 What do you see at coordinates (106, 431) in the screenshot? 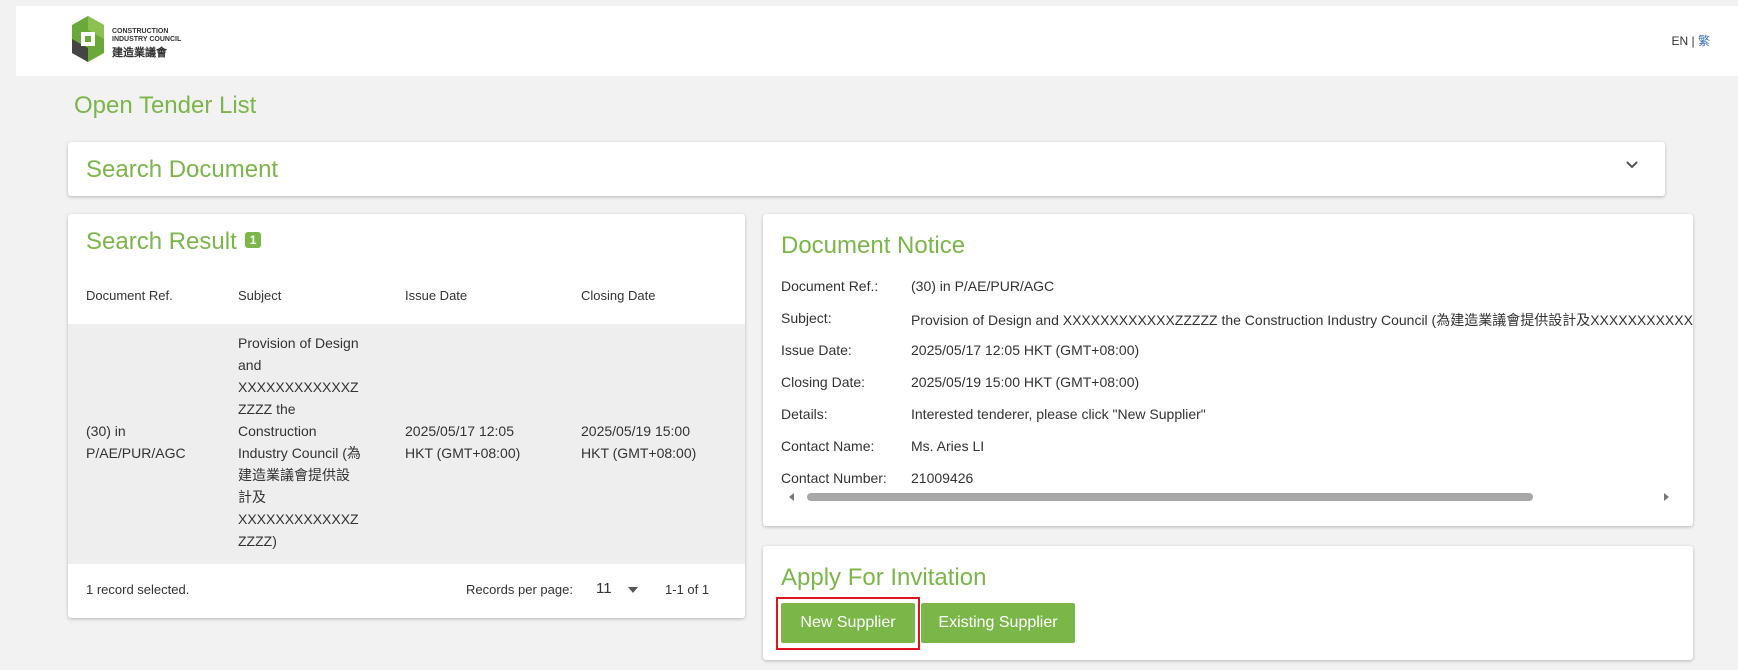
I see `cell-line: (30) in` at bounding box center [106, 431].